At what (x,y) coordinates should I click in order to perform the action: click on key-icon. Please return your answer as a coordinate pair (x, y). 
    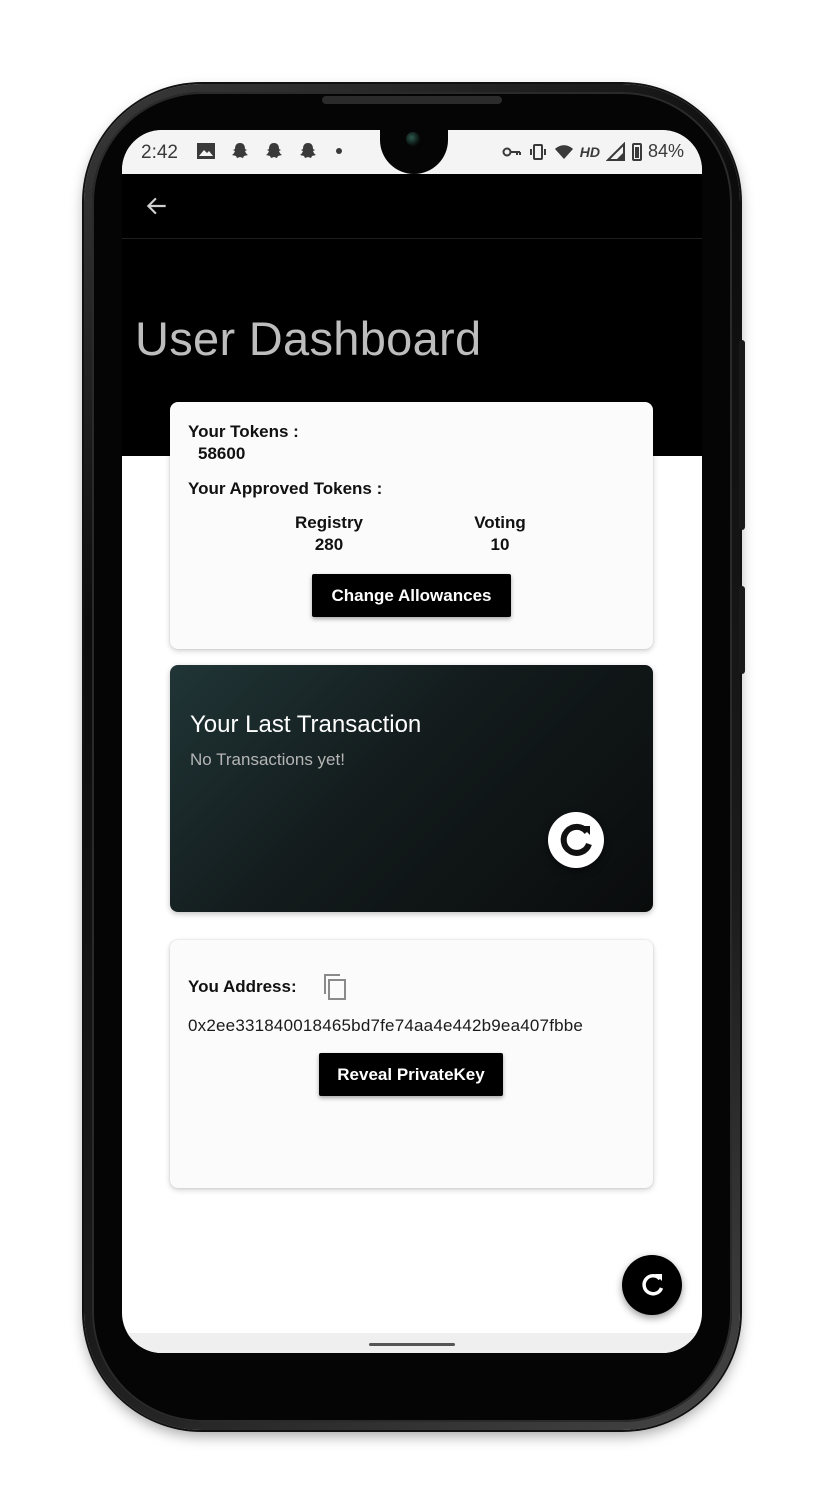
    Looking at the image, I should click on (511, 151).